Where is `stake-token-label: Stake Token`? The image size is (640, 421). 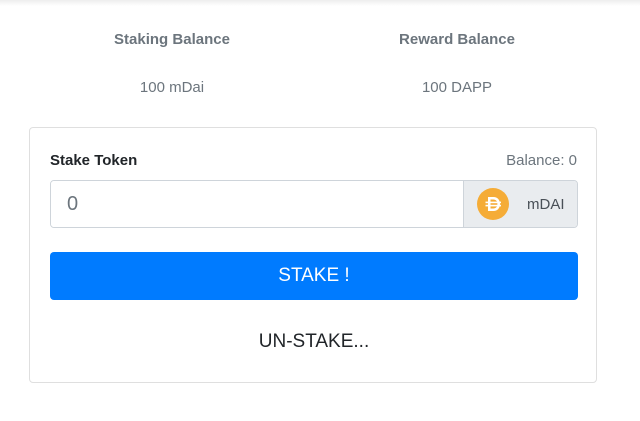 stake-token-label: Stake Token is located at coordinates (94, 160).